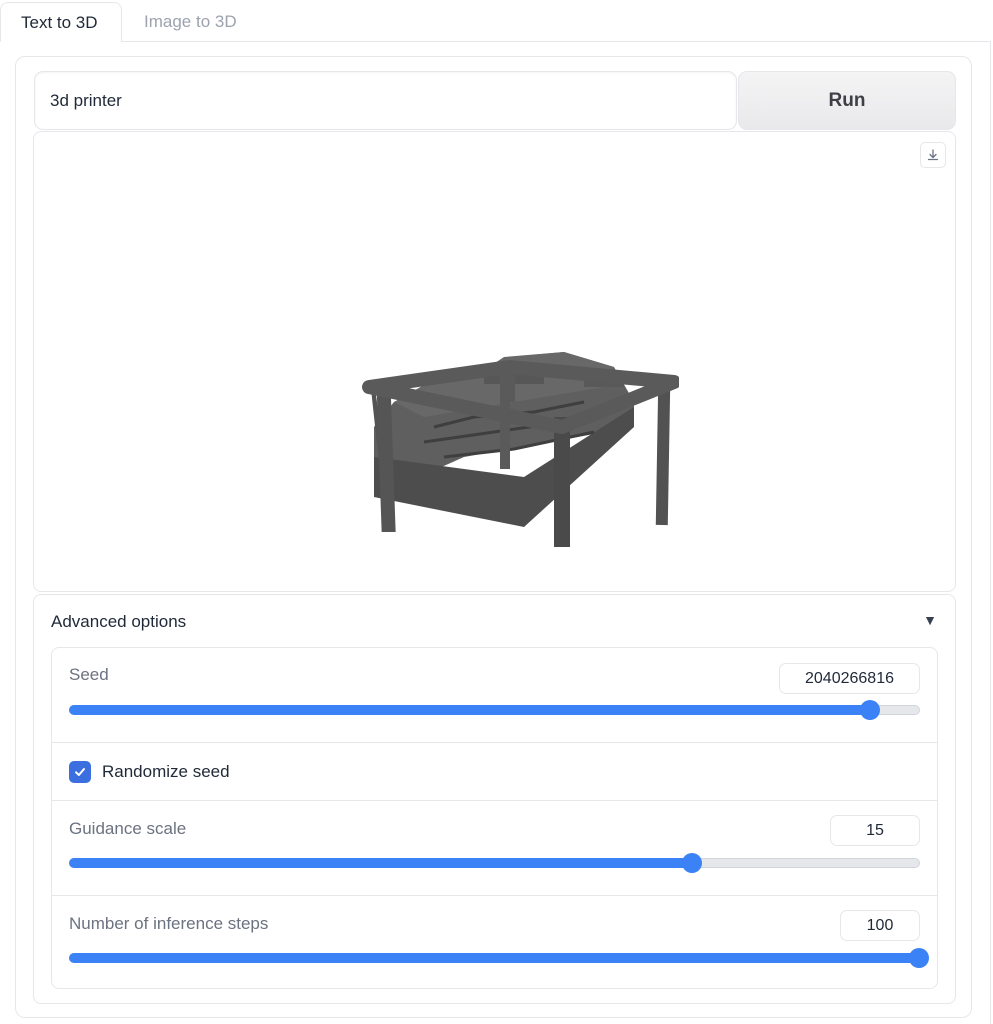  What do you see at coordinates (470, 710) in the screenshot?
I see `seed-slider-fill` at bounding box center [470, 710].